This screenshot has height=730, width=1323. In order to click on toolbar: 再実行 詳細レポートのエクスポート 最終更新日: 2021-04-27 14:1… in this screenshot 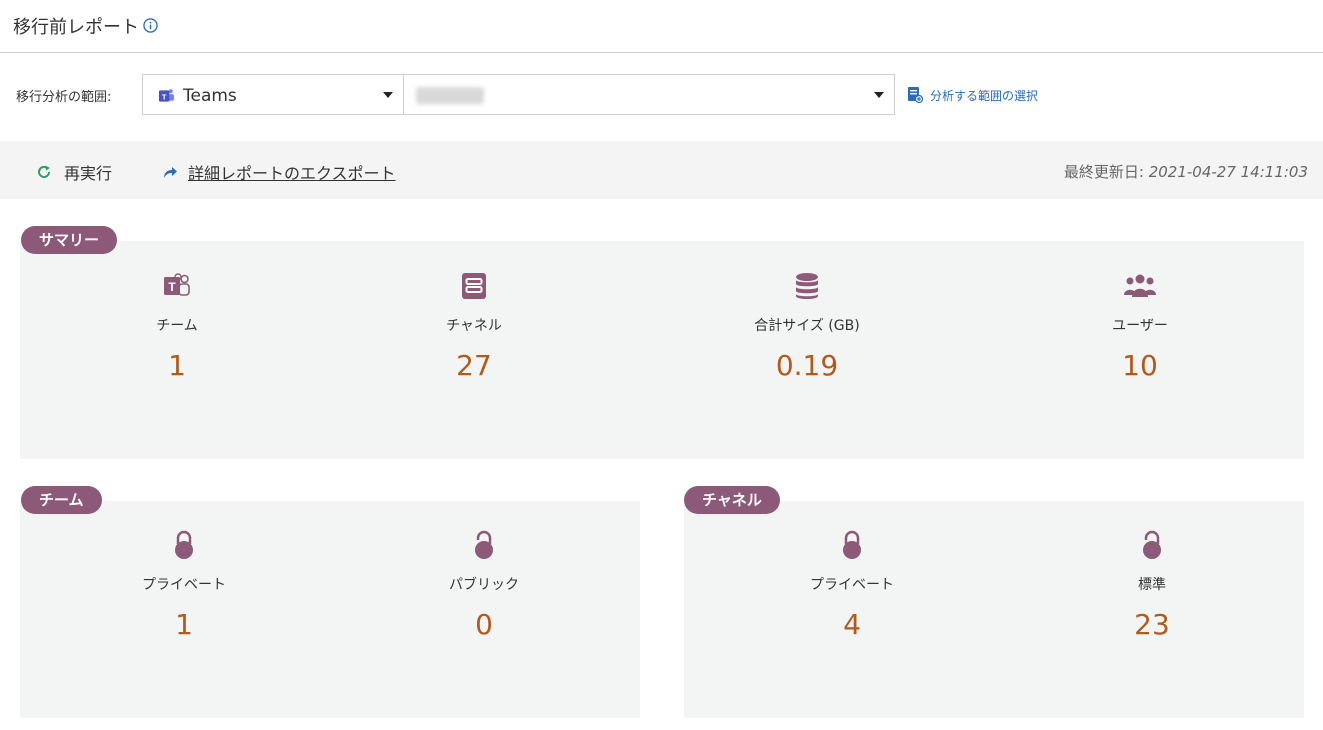, I will do `click(661, 170)`.